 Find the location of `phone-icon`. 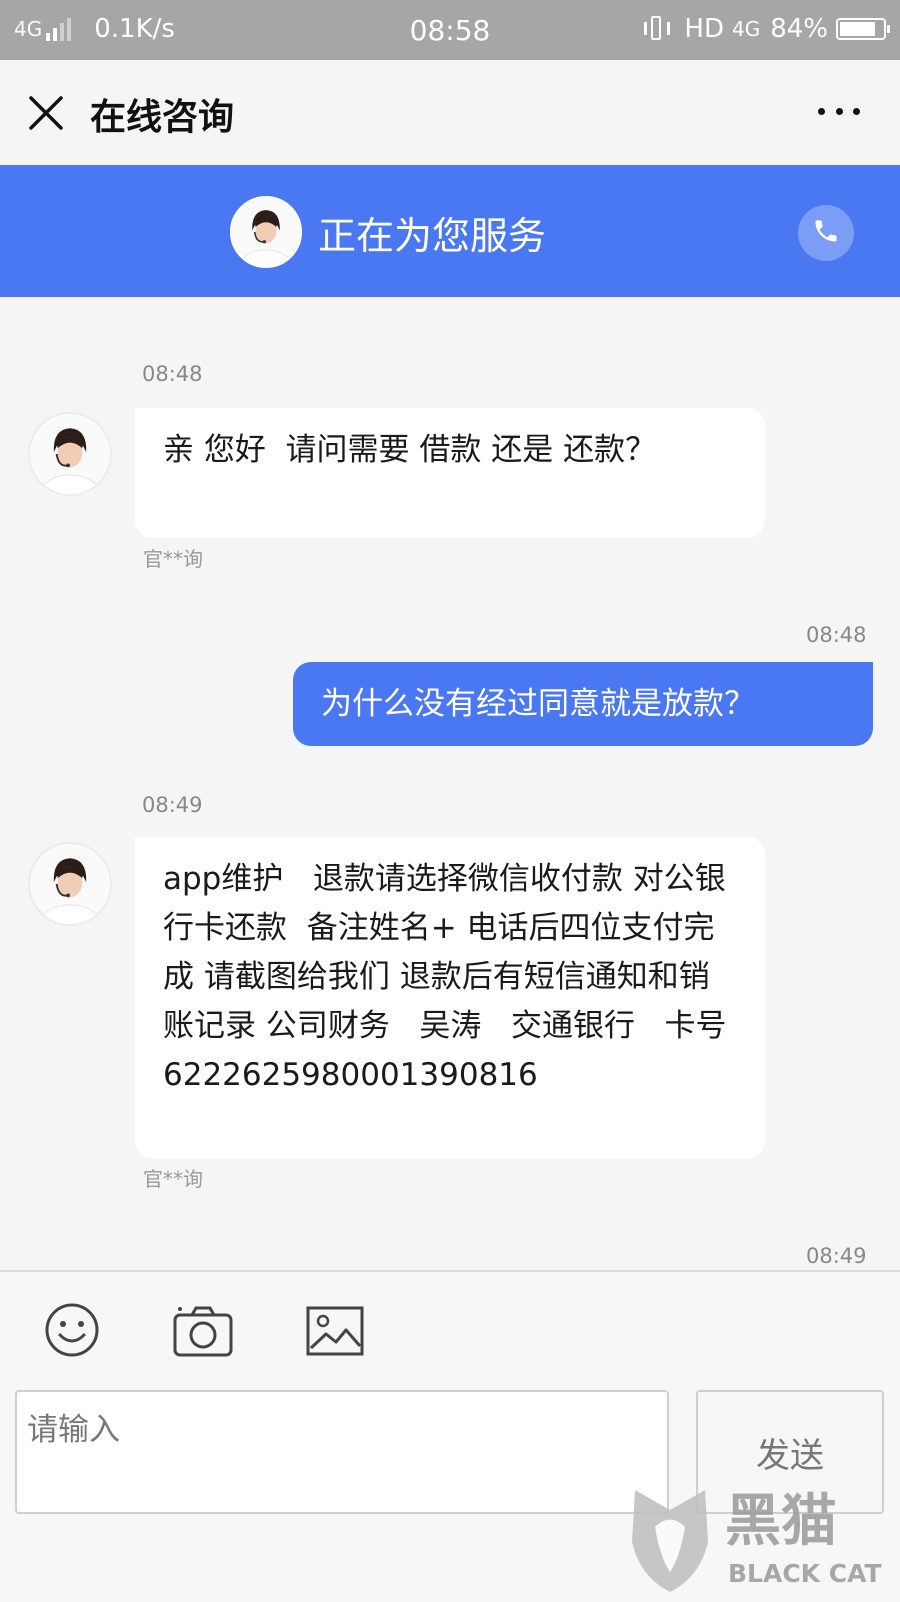

phone-icon is located at coordinates (826, 233).